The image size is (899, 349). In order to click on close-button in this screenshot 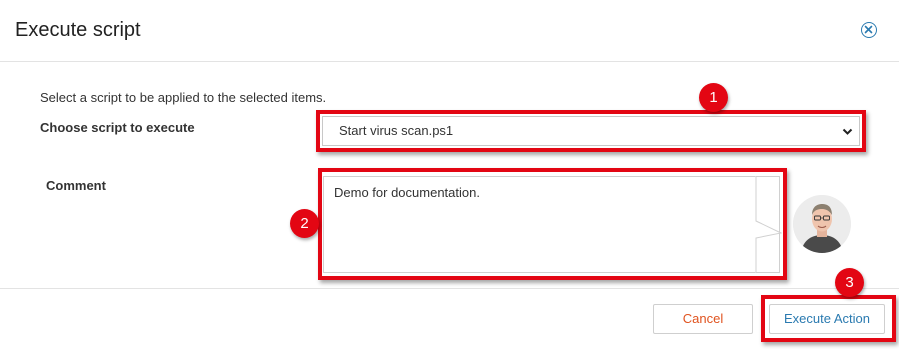, I will do `click(869, 30)`.